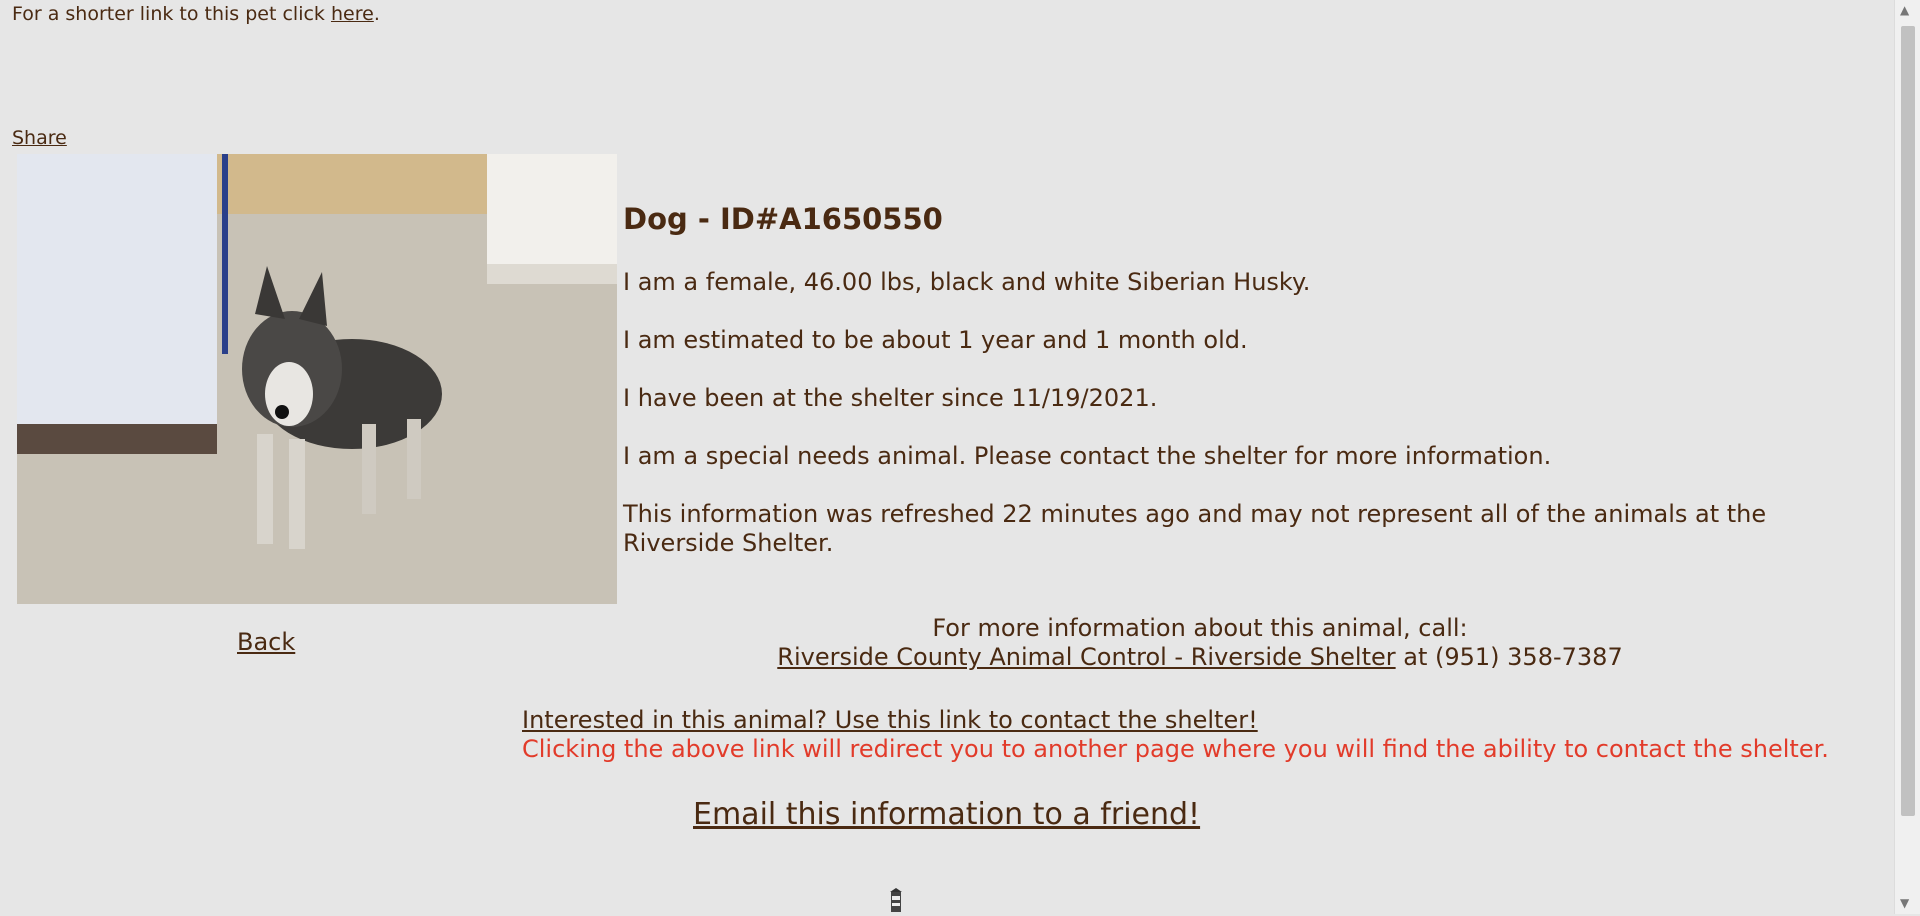 The height and width of the screenshot is (916, 1920). I want to click on animal-title: Dog - ID#A1650550, so click(783, 219).